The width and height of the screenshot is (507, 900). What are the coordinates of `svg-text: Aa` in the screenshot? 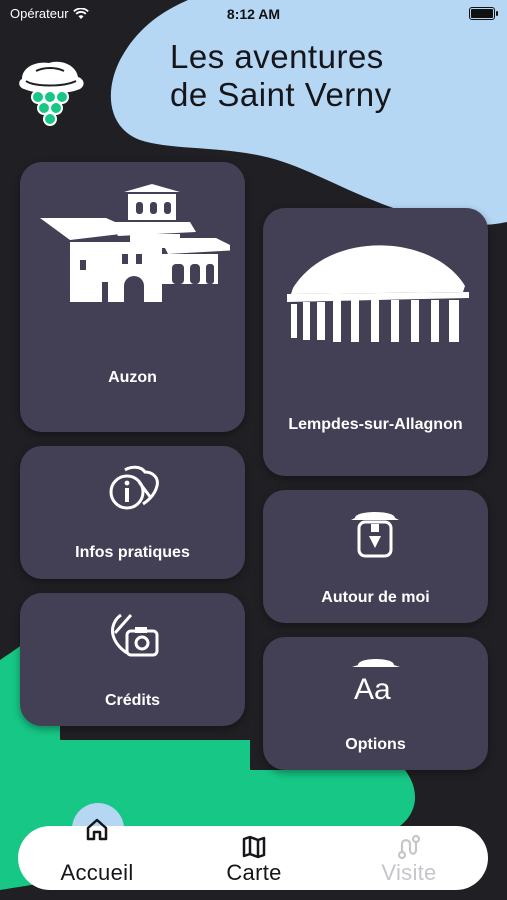 It's located at (372, 689).